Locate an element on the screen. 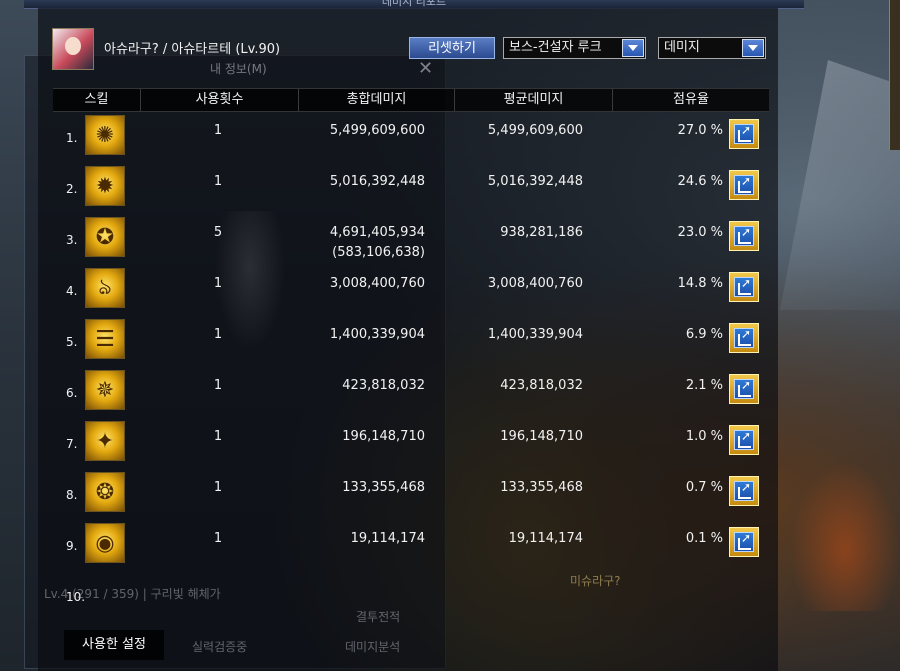 The height and width of the screenshot is (671, 900). background-player-label: 미슈라구? is located at coordinates (595, 581).